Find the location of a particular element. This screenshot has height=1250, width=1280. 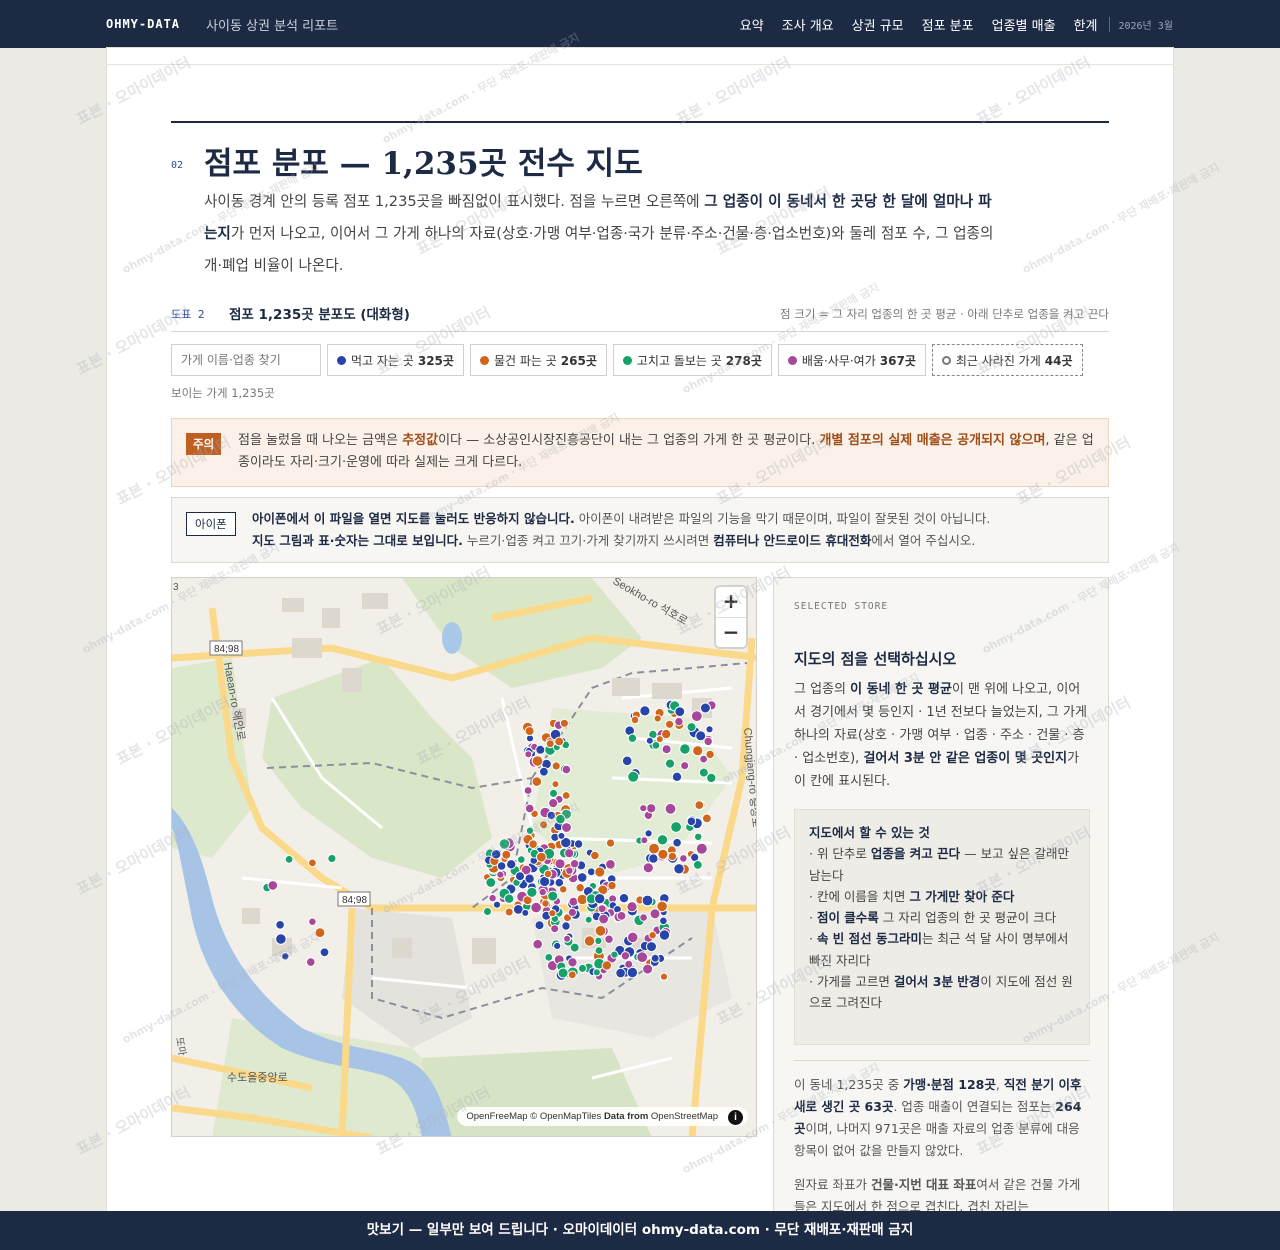

nav-overview: 조사 개요 is located at coordinates (808, 24).